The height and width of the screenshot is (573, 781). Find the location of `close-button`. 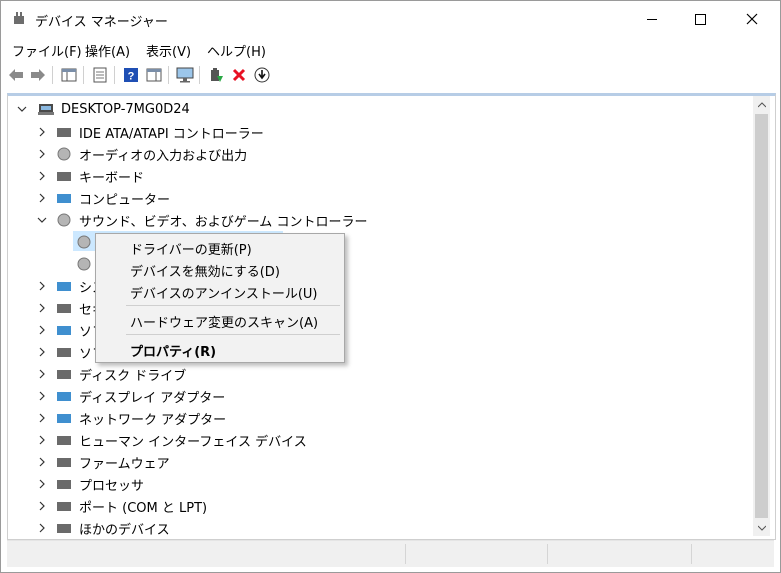

close-button is located at coordinates (752, 19).